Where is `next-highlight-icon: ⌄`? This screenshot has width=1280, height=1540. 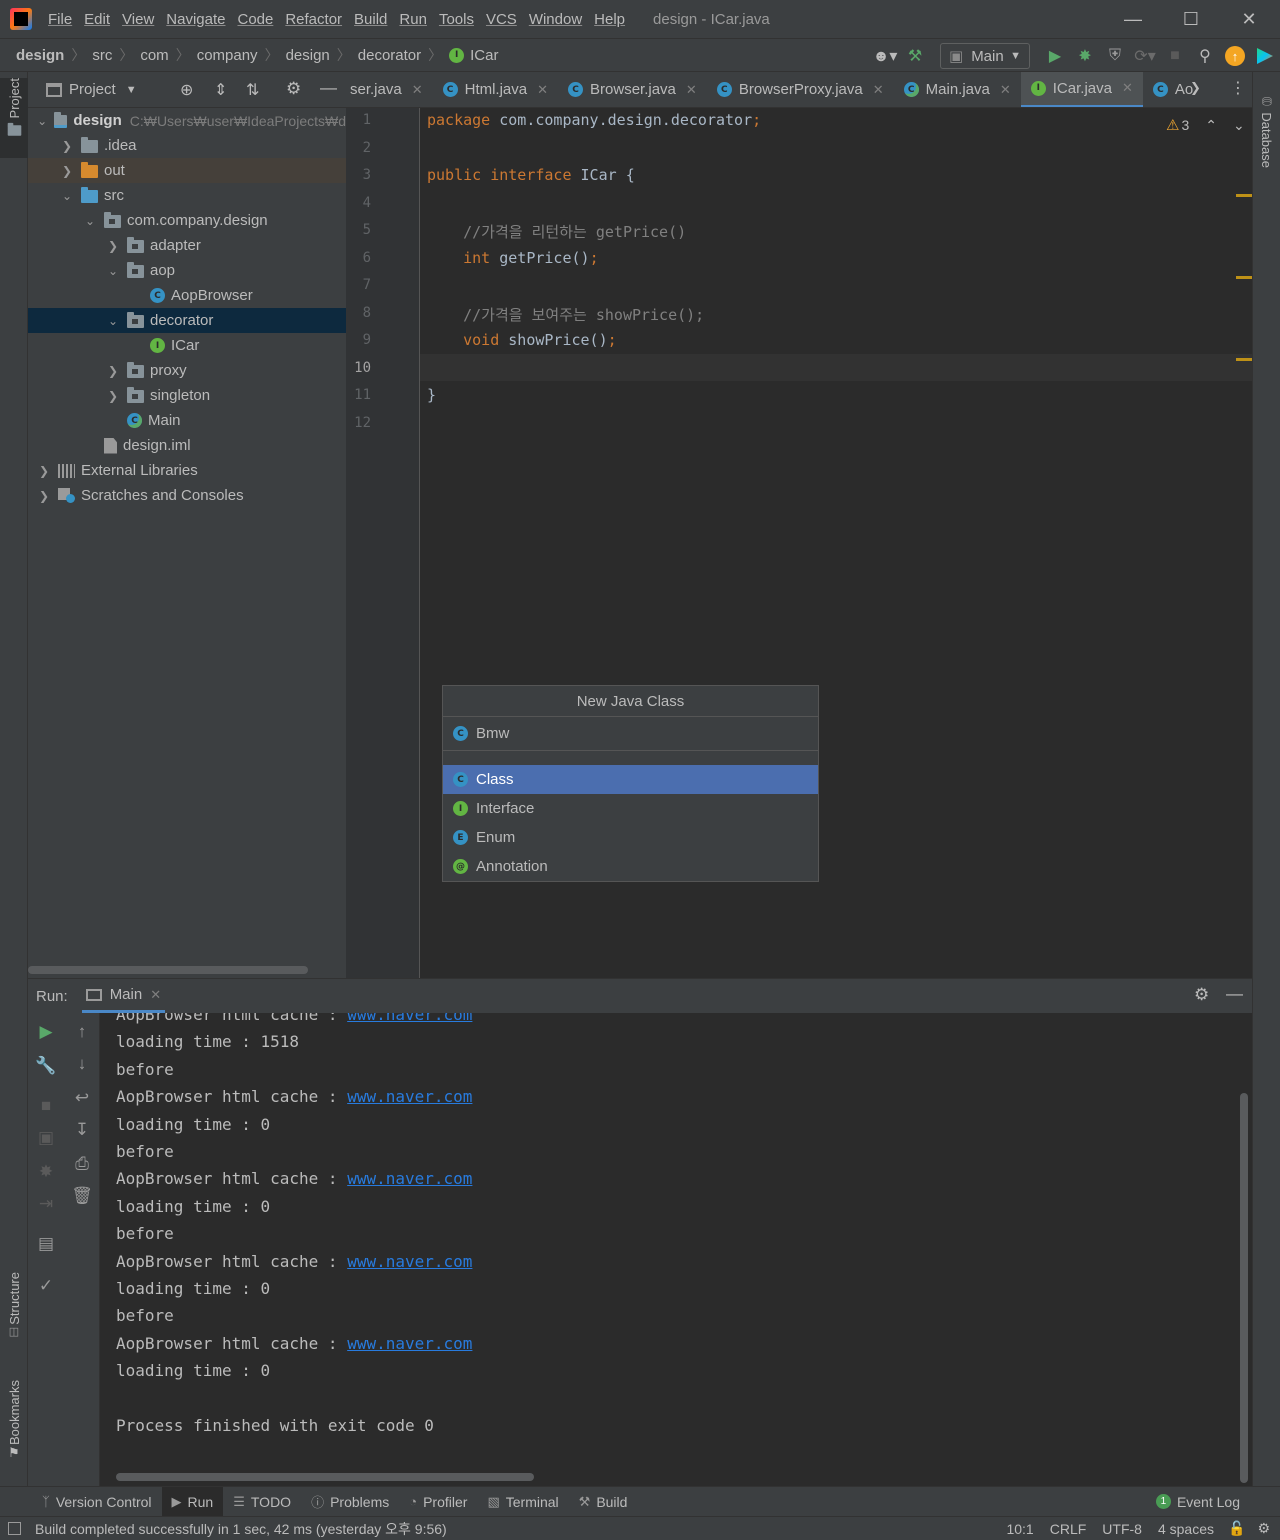
next-highlight-icon: ⌄ is located at coordinates (1239, 125).